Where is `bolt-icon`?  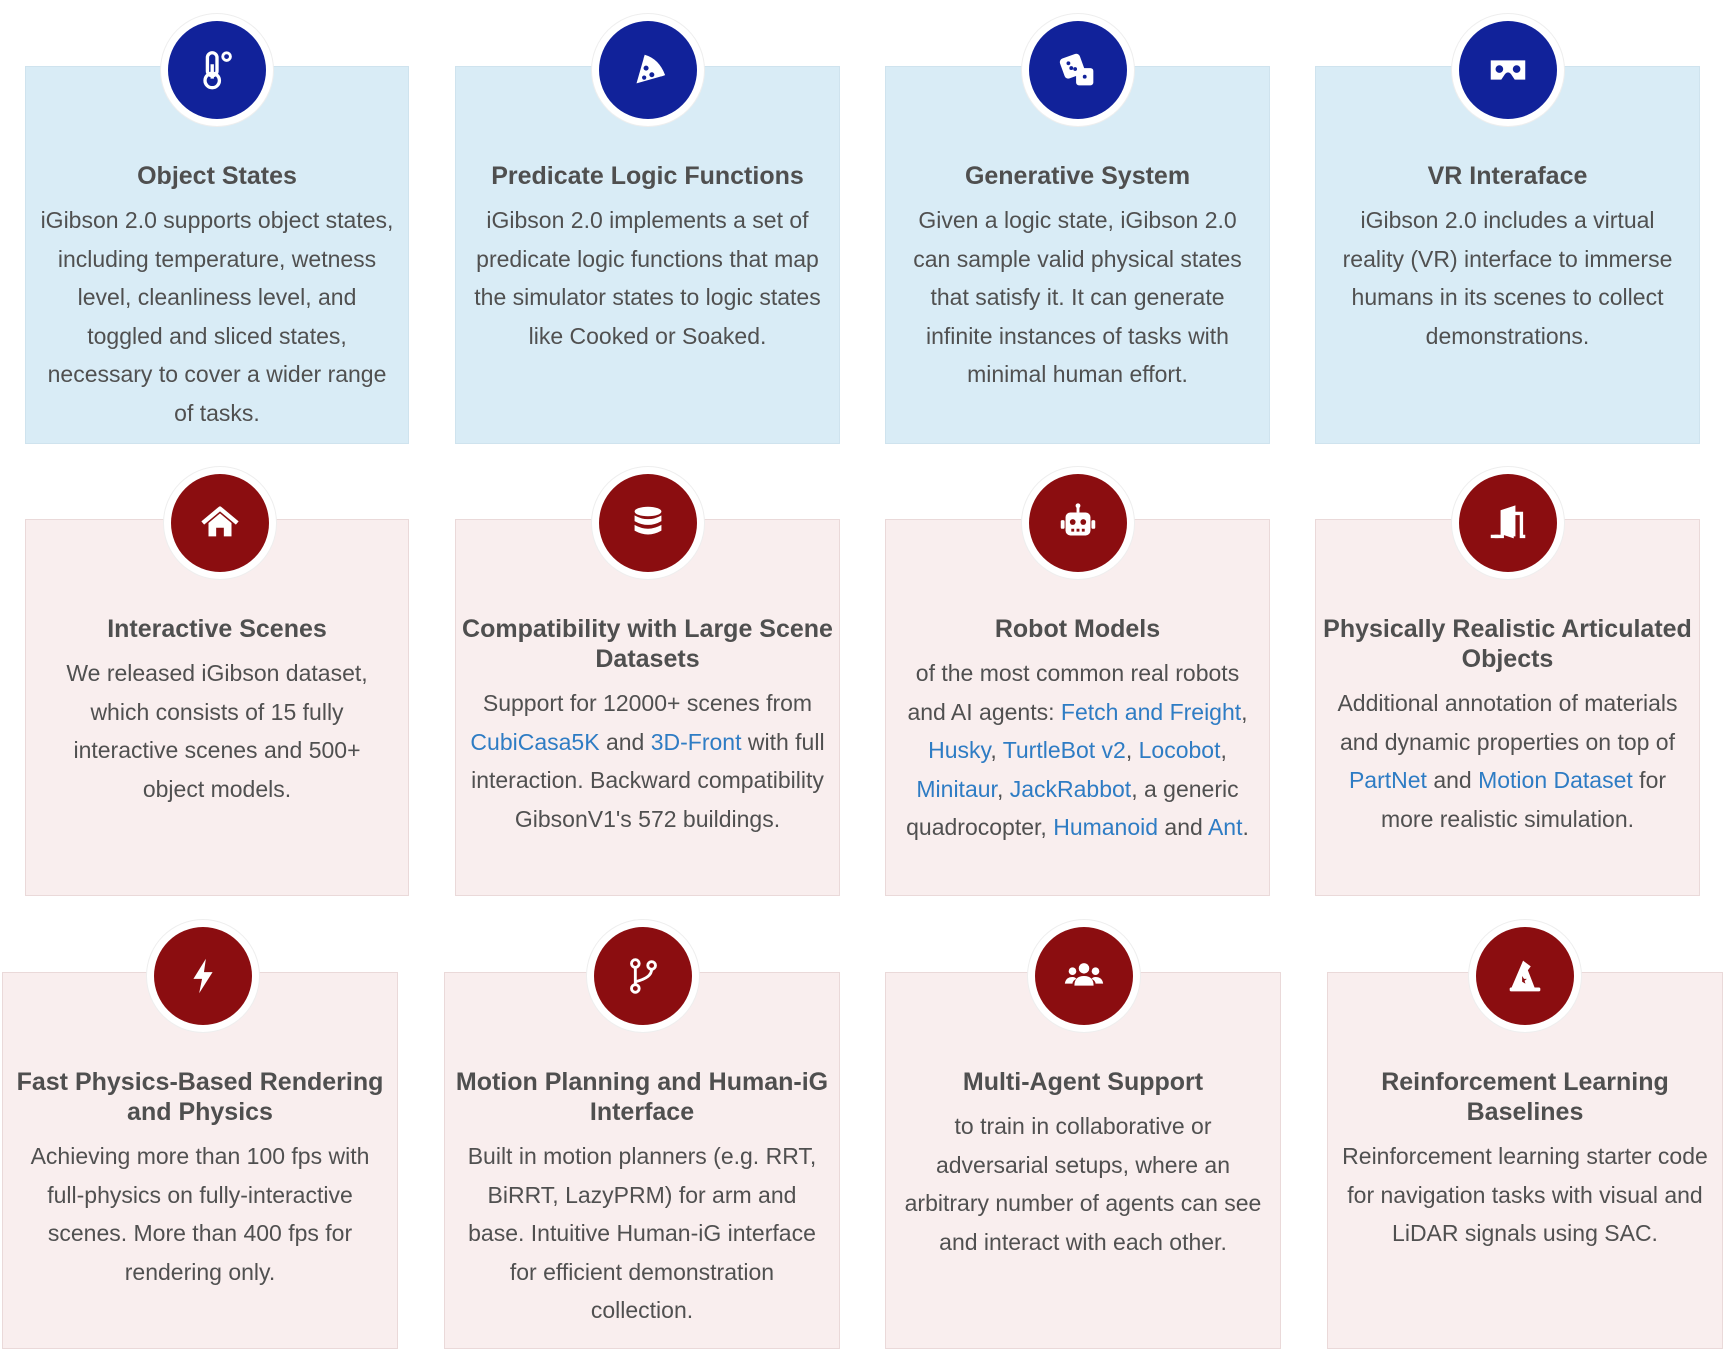
bolt-icon is located at coordinates (203, 976).